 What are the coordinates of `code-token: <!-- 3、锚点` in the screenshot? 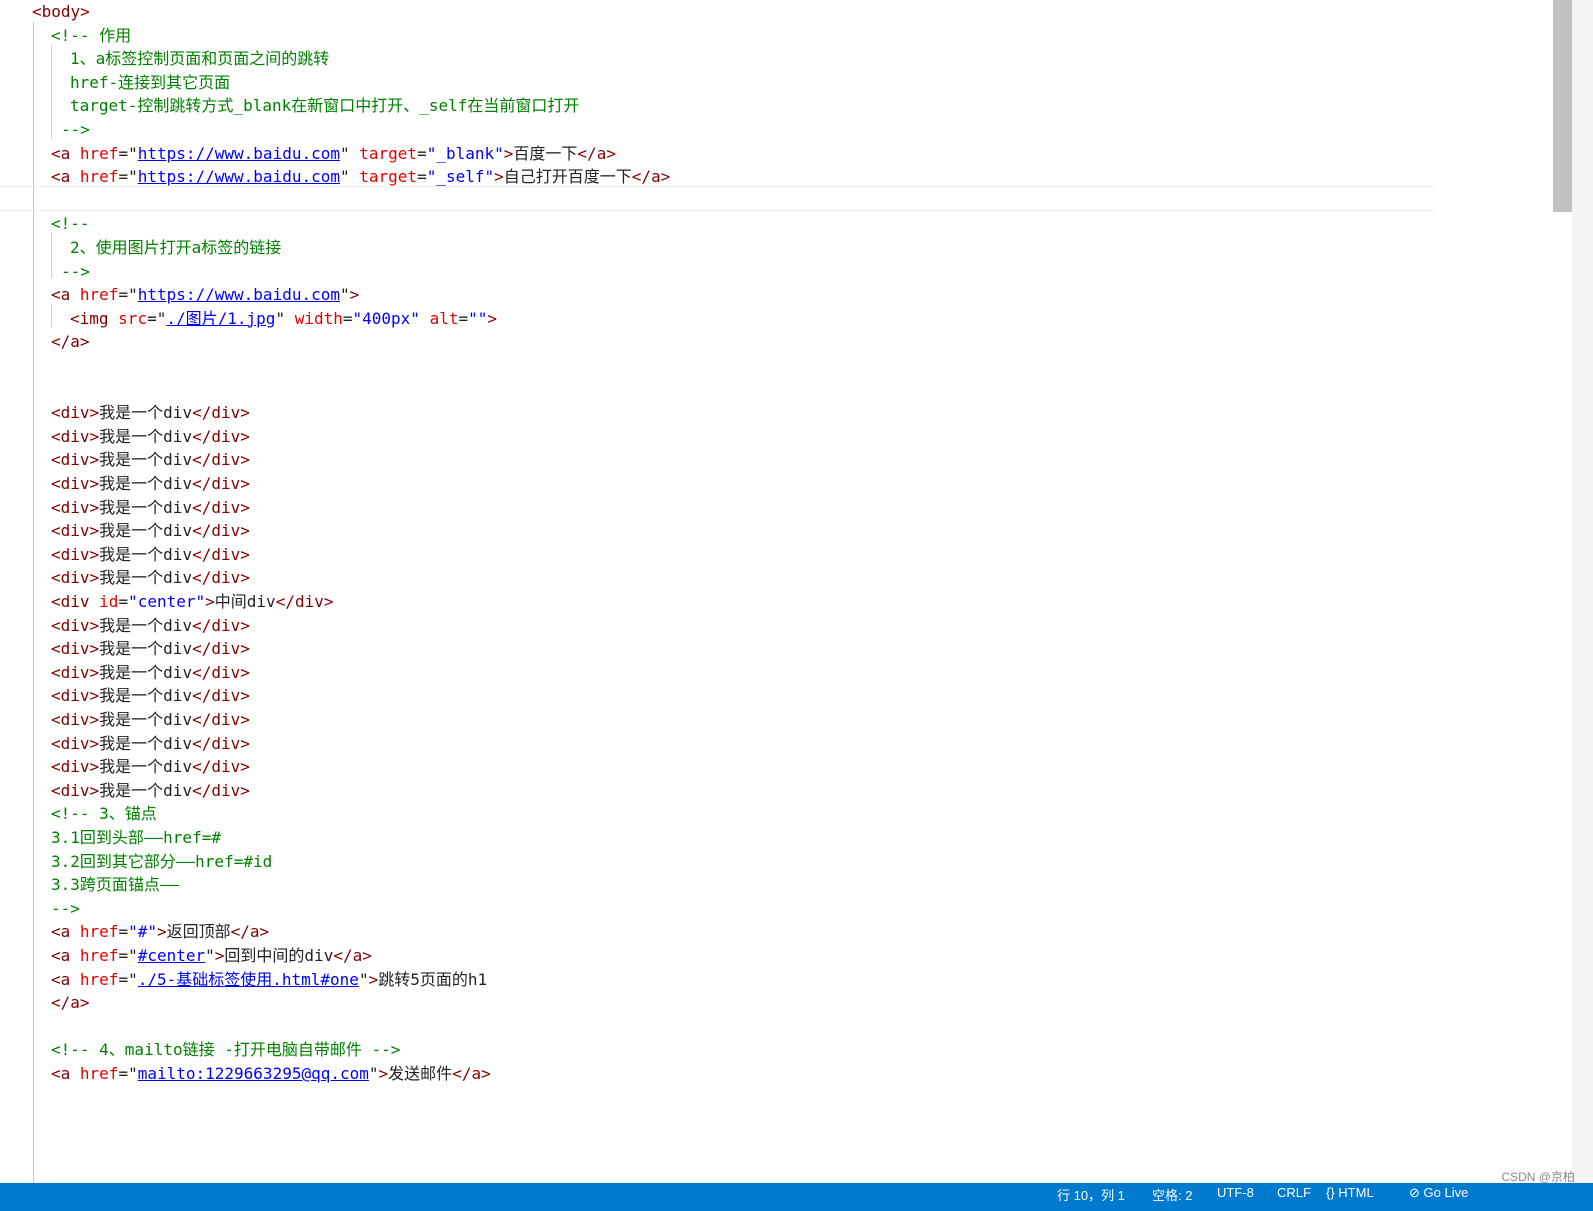 It's located at (104, 814).